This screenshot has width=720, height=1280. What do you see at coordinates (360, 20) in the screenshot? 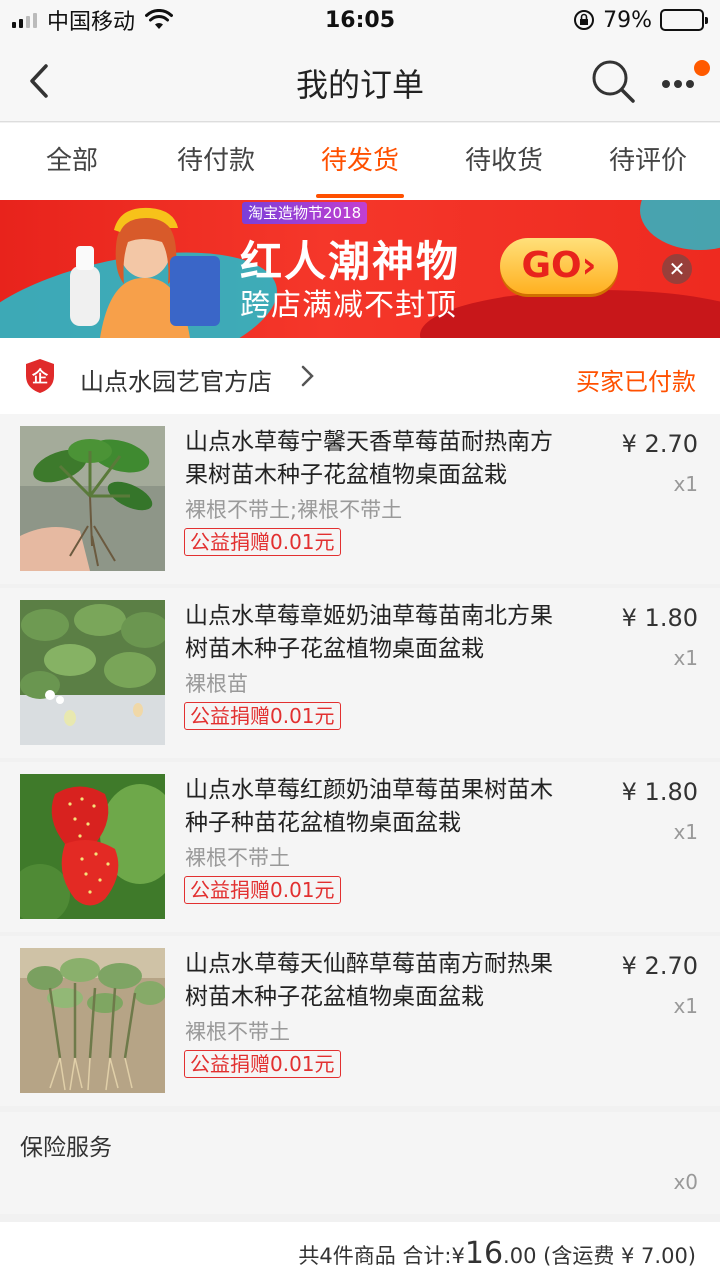
I see `status-bar: 中国移动 16:05 79%` at bounding box center [360, 20].